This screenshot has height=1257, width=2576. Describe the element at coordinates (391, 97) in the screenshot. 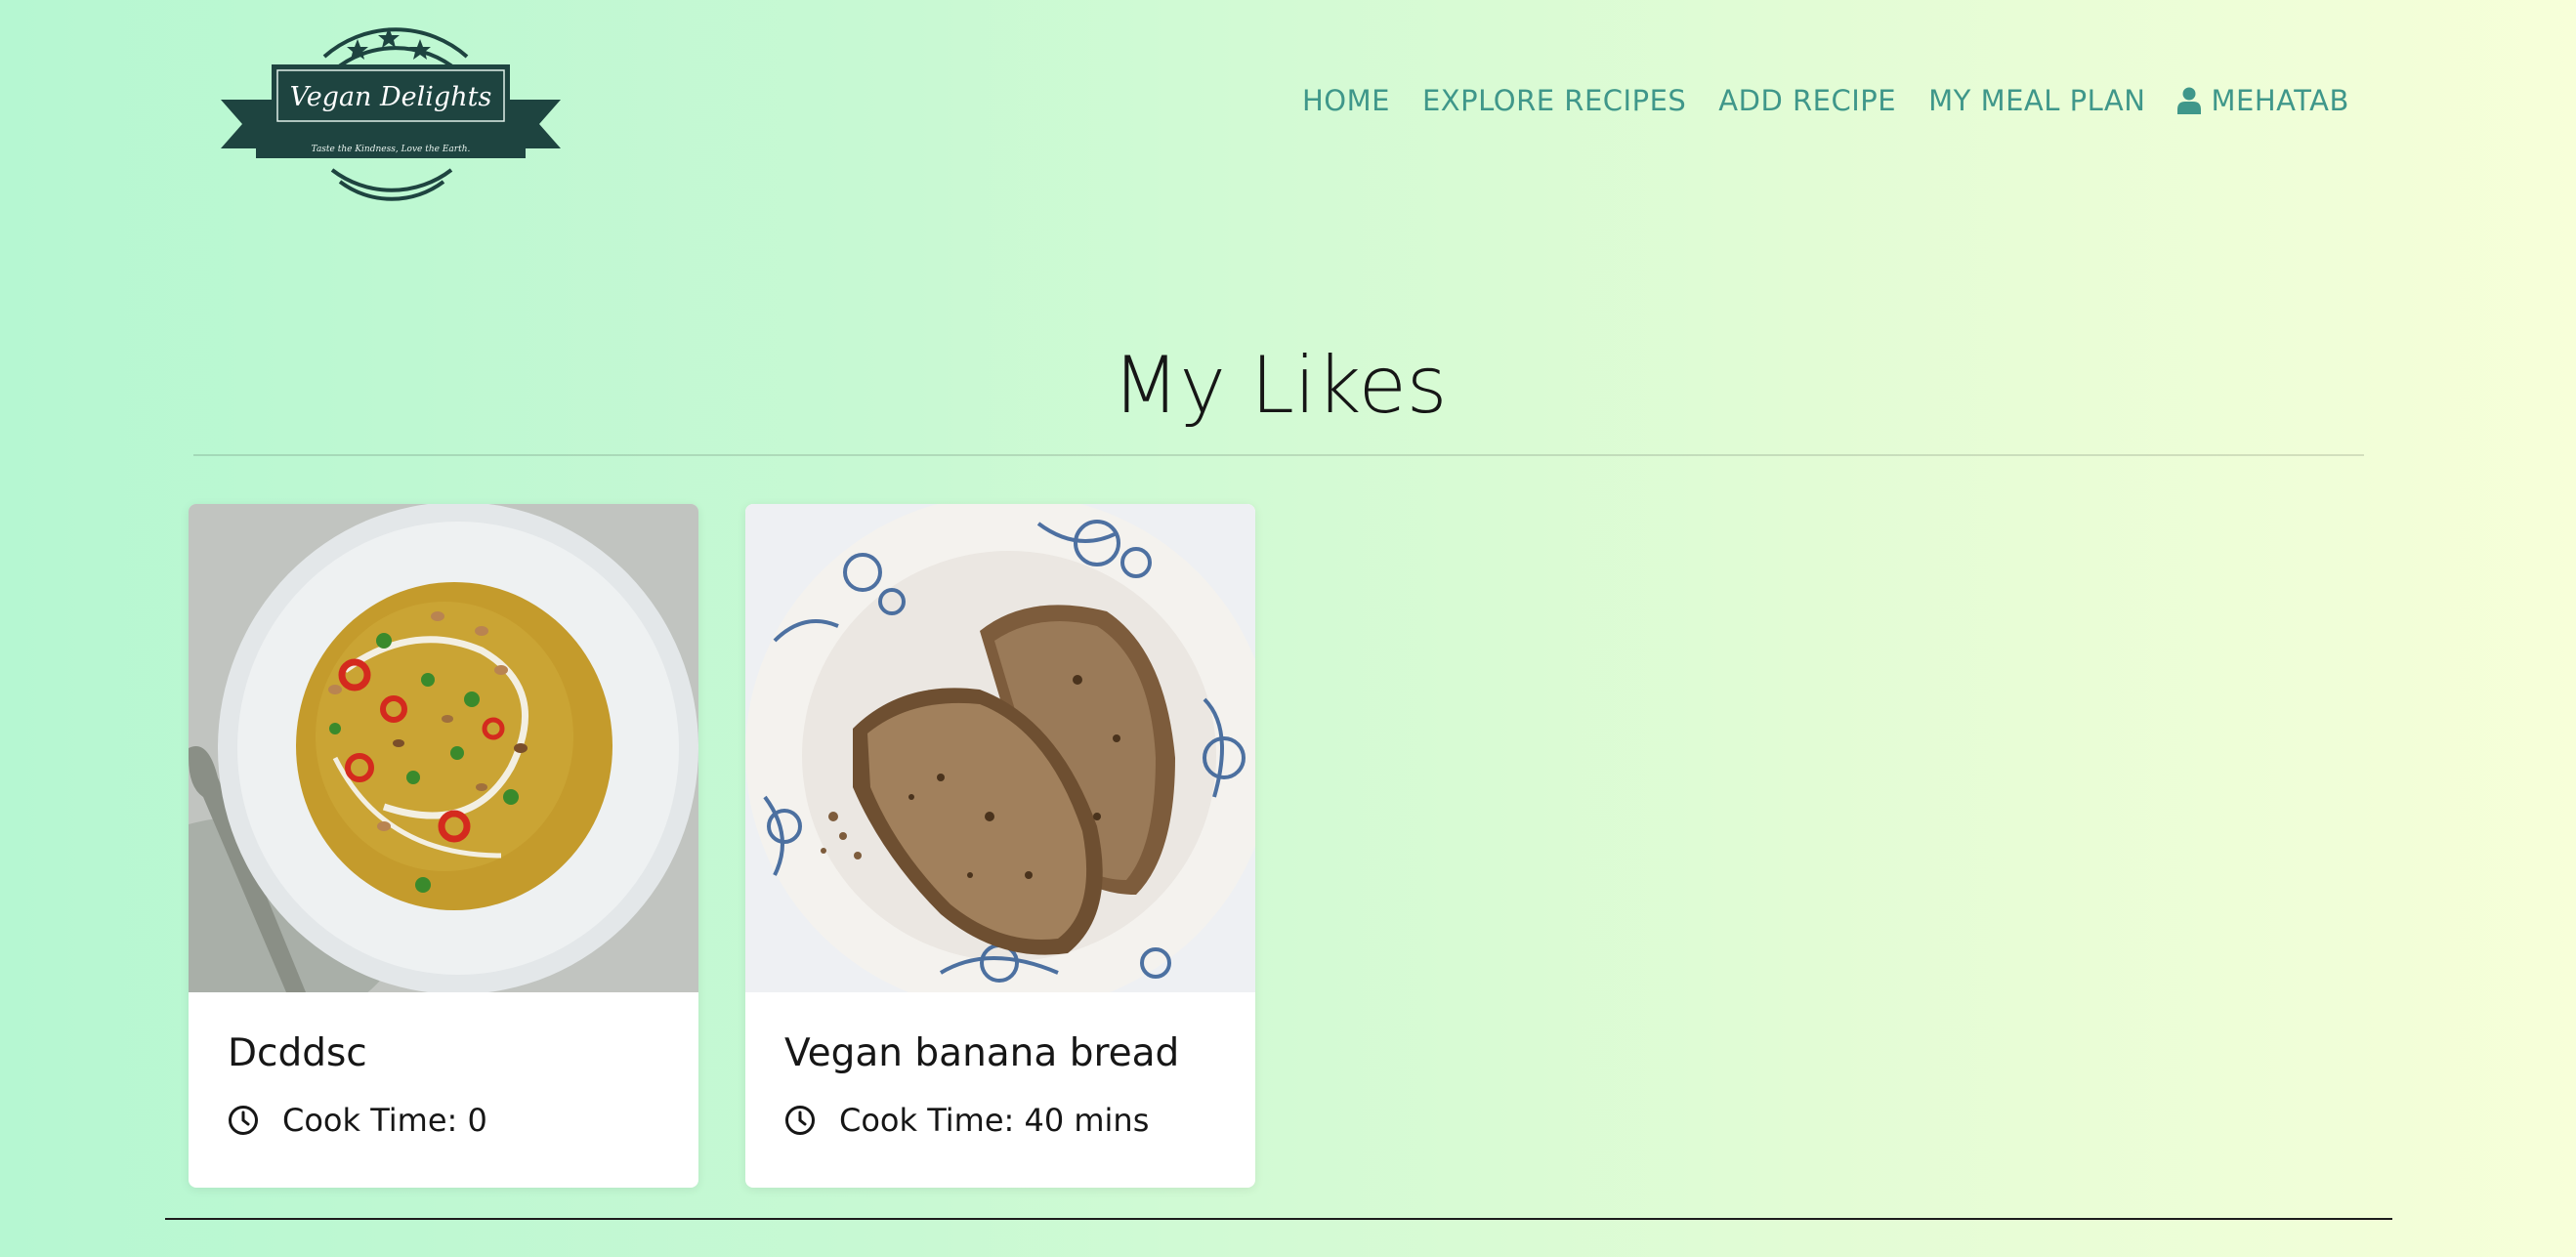

I see `brand-name: Vegan Delights` at that location.